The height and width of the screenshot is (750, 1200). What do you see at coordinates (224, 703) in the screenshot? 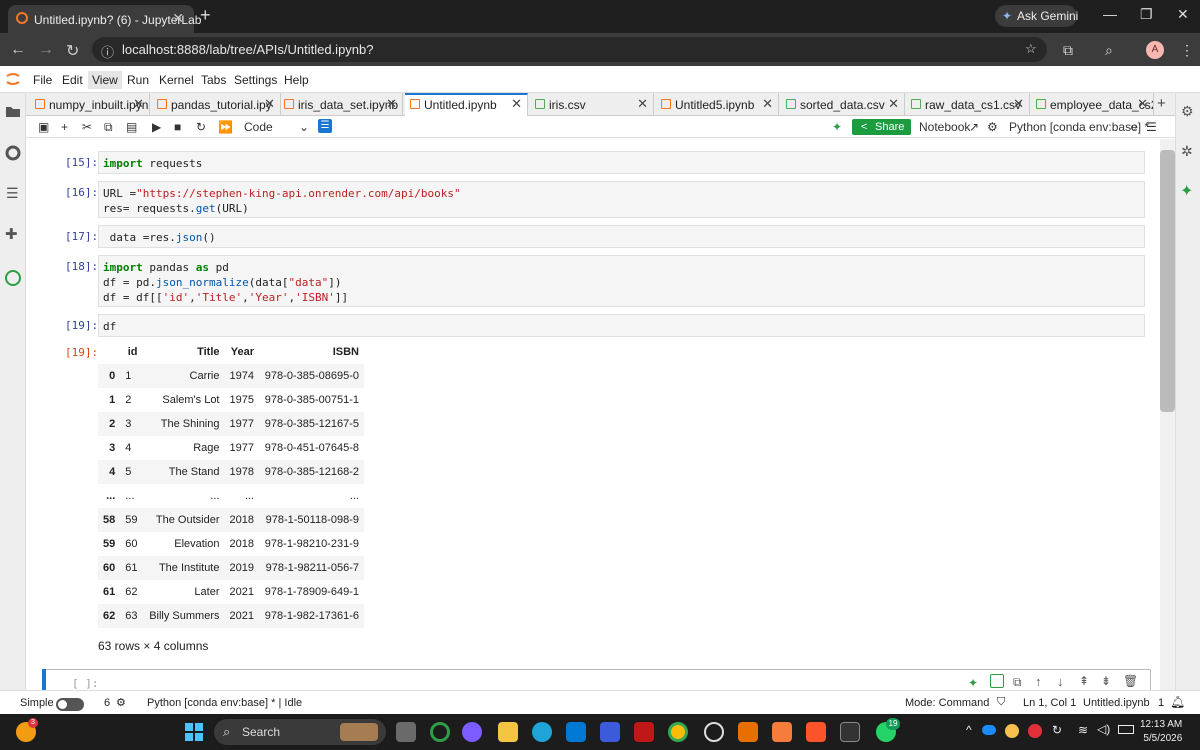
I see `kernel-status-text: Python [conda env:base] * | Idle` at bounding box center [224, 703].